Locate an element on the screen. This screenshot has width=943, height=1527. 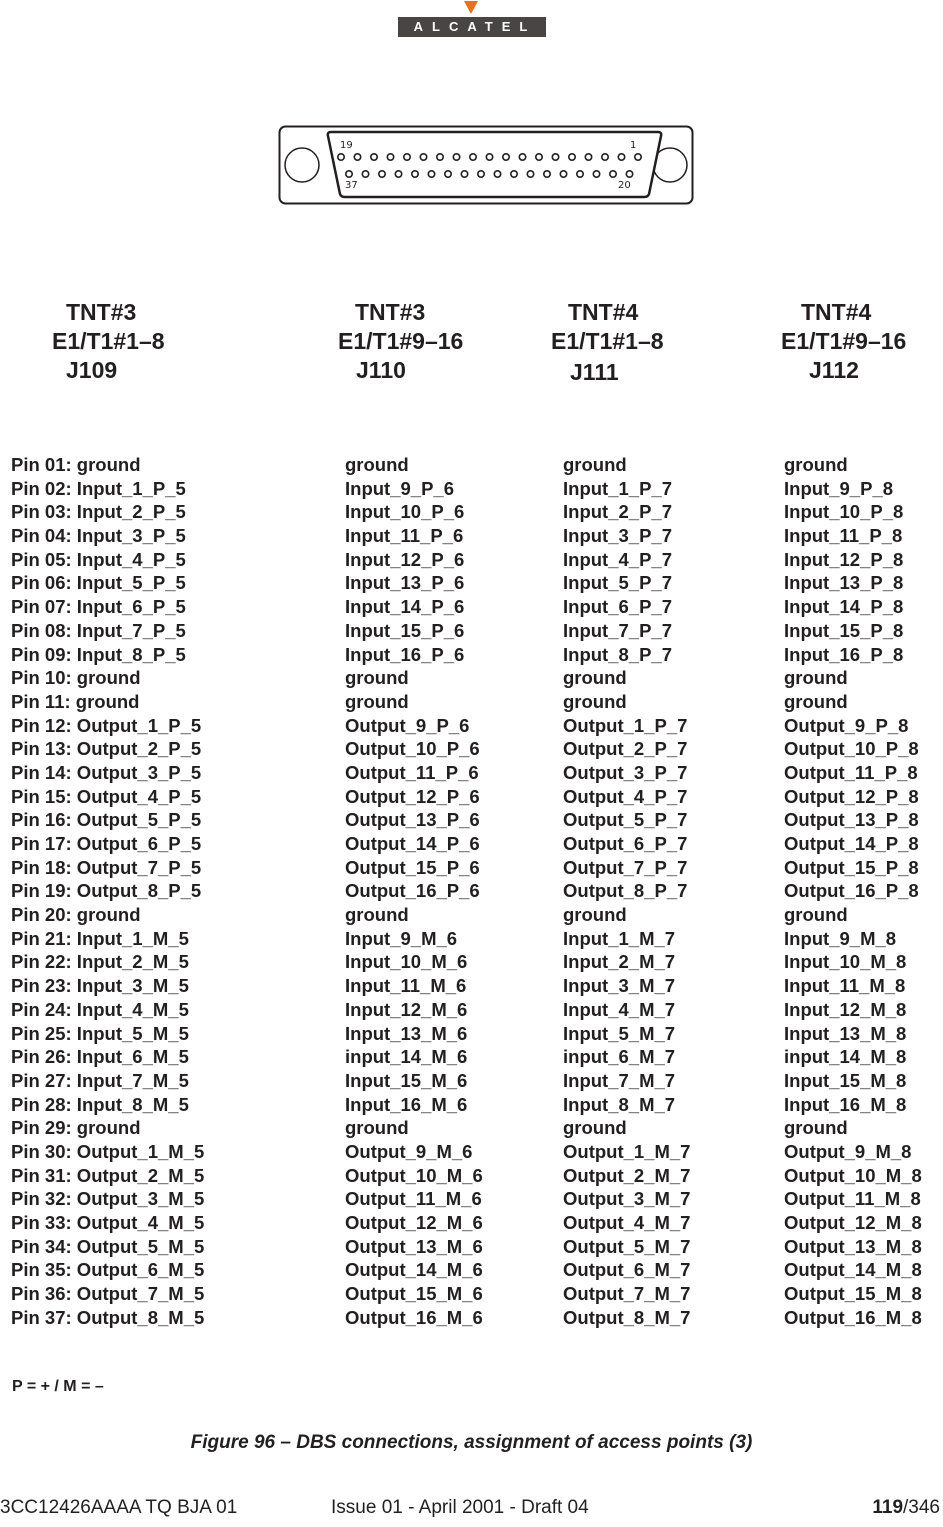
pin-assignment-row: Input_5_M_7 is located at coordinates (619, 1033).